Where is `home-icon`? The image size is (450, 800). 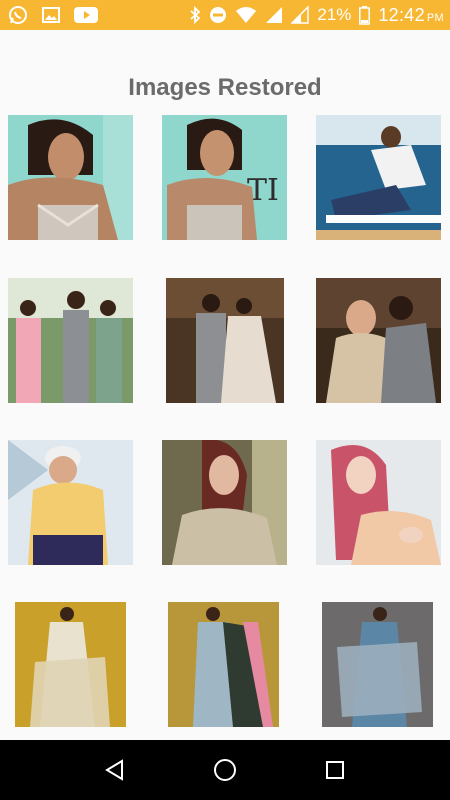 home-icon is located at coordinates (225, 770).